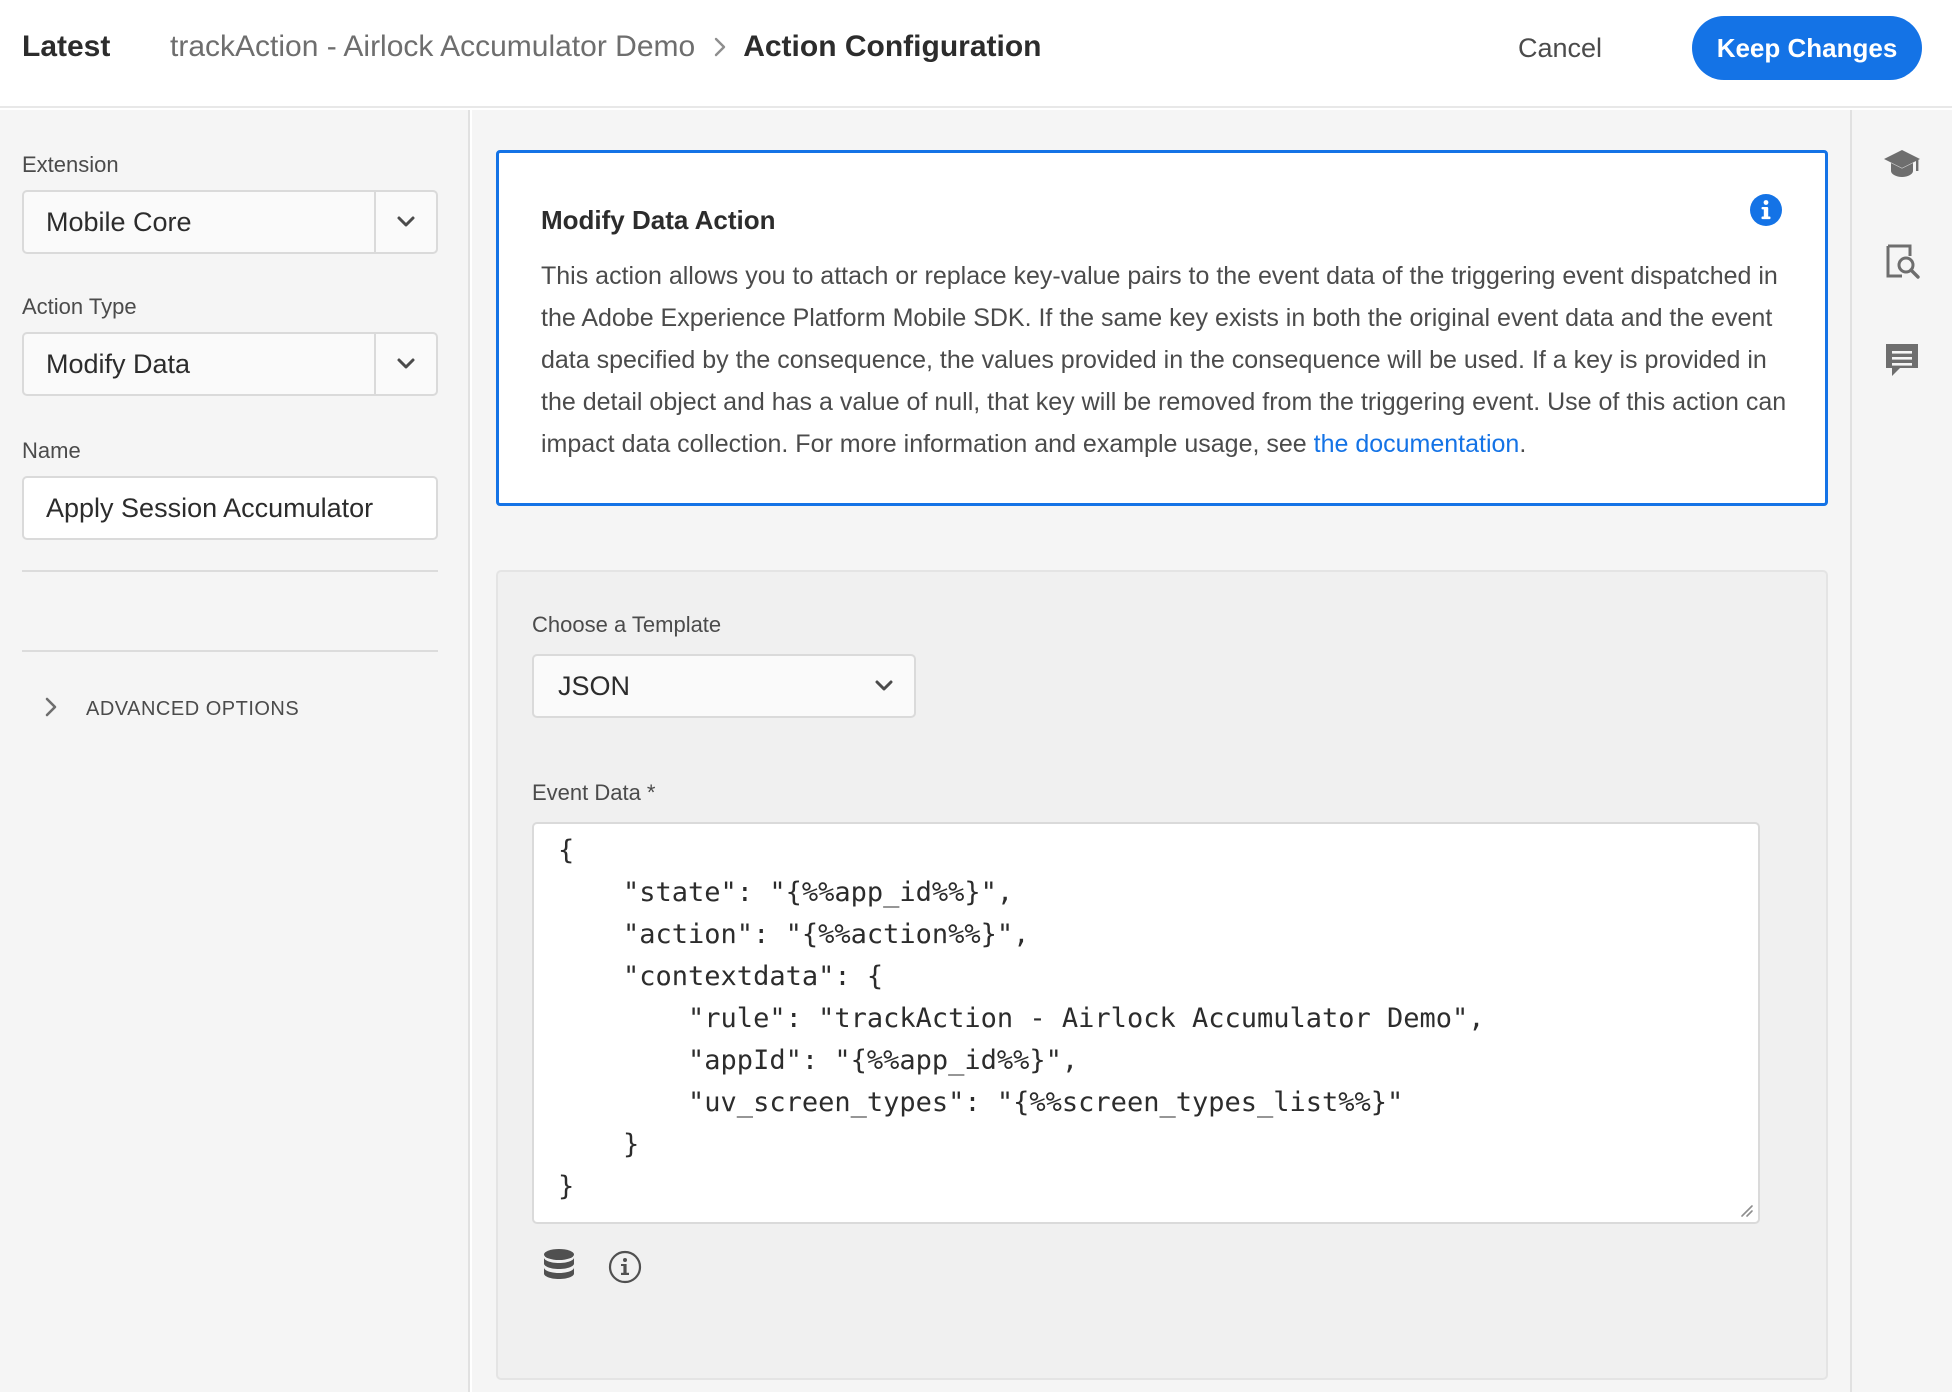 The height and width of the screenshot is (1392, 1952). I want to click on help-info-icon, so click(625, 1267).